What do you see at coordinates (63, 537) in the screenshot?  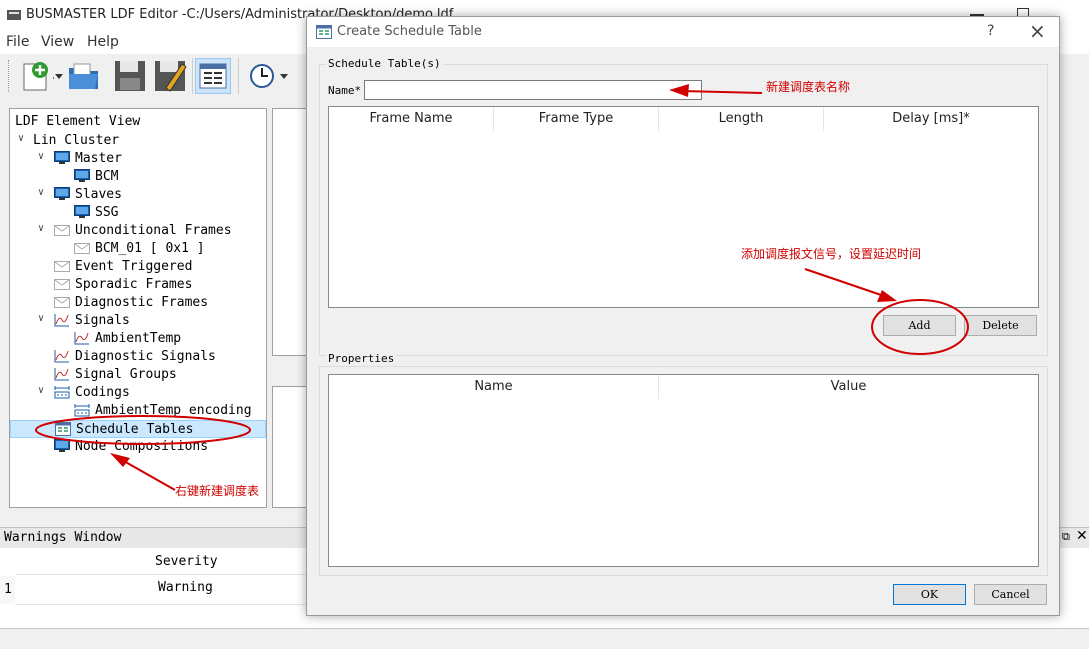 I see `warnings-title: Warnings Window` at bounding box center [63, 537].